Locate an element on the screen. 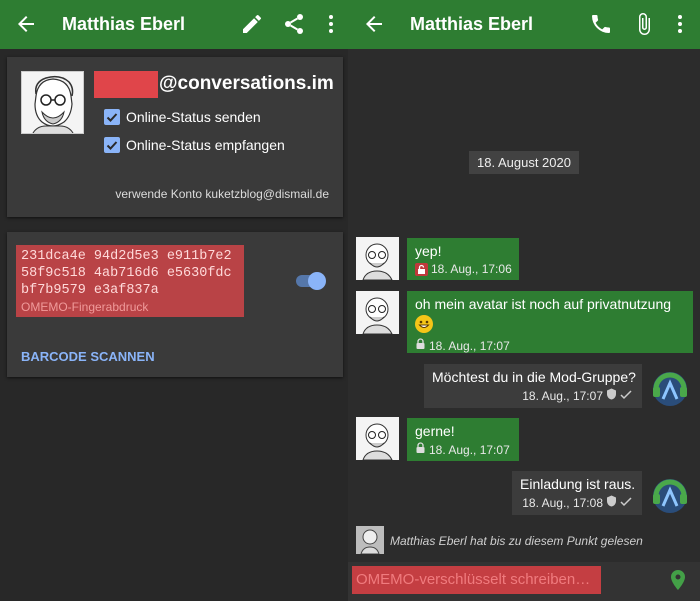 This screenshot has height=601, width=700. send-status-label: Online-Status senden is located at coordinates (193, 117).